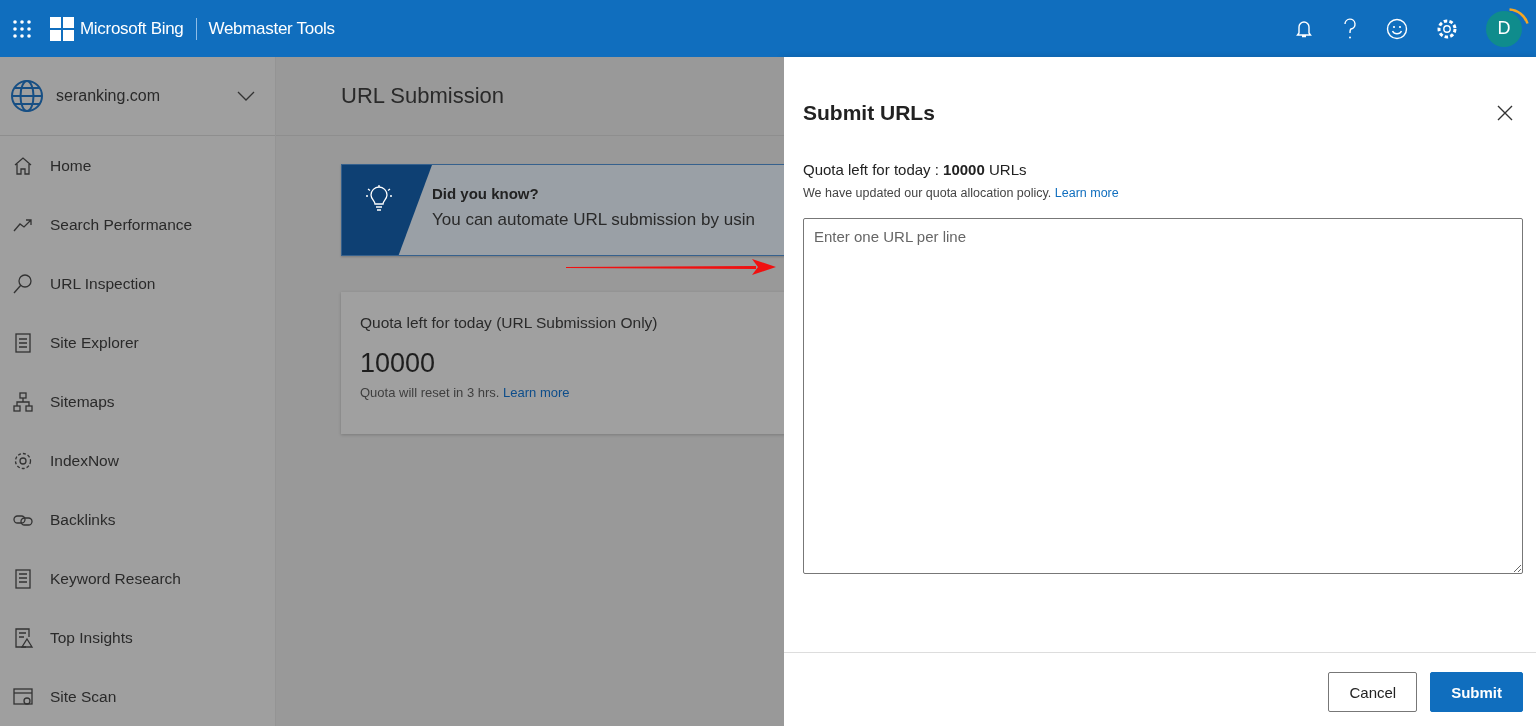  What do you see at coordinates (486, 193) in the screenshot?
I see `tip-heading: Did you know?` at bounding box center [486, 193].